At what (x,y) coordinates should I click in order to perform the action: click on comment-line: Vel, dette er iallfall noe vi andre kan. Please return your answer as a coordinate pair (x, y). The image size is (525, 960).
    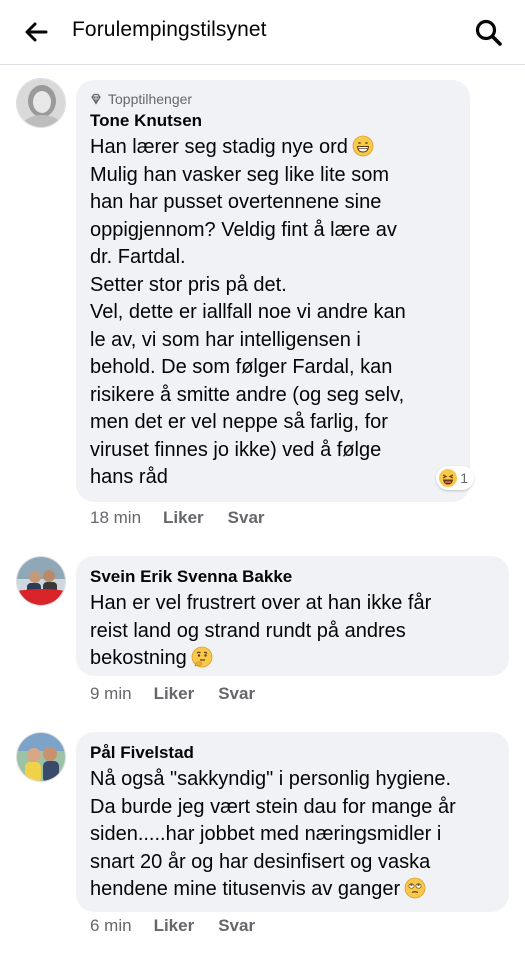
    Looking at the image, I should click on (248, 312).